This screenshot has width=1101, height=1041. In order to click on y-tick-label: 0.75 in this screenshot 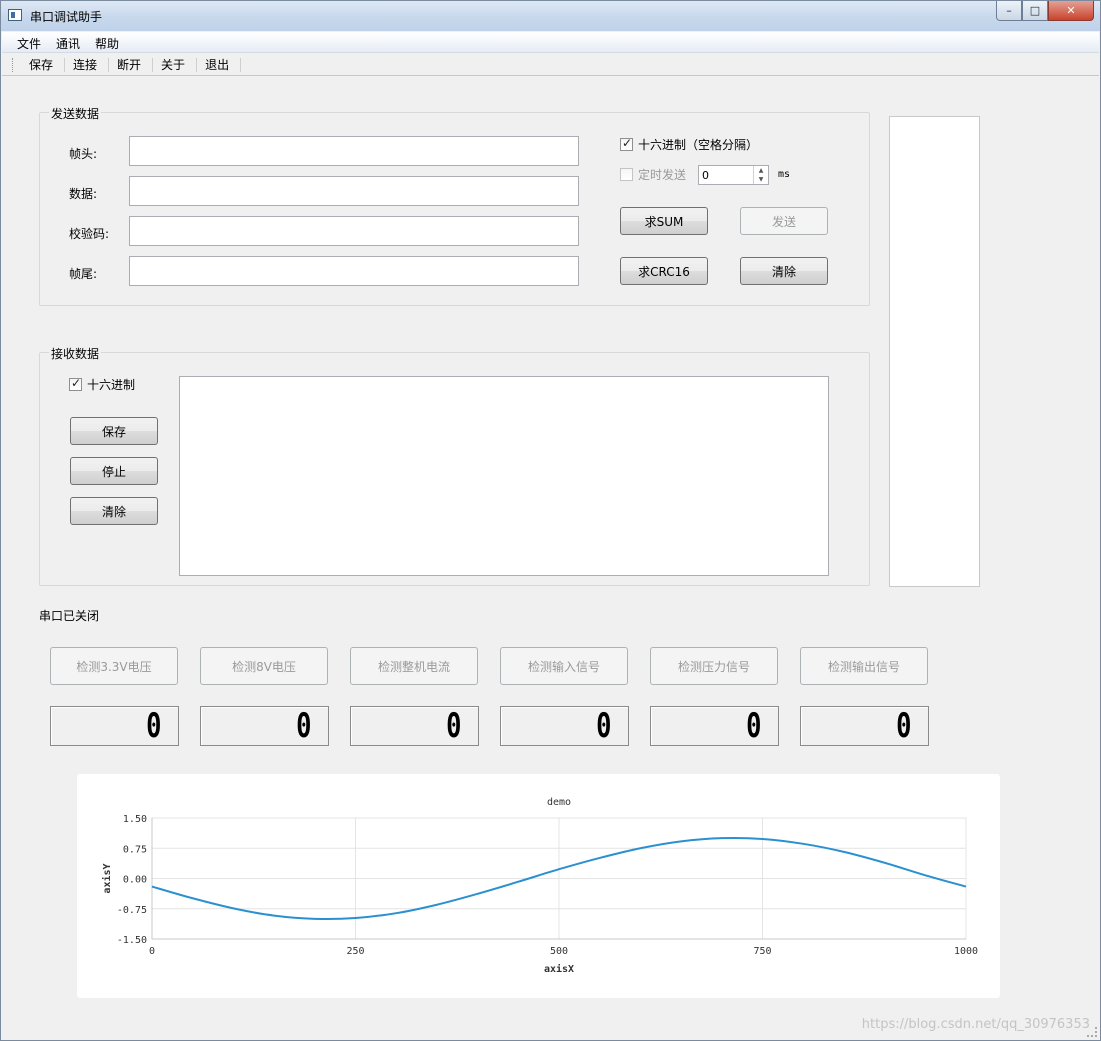, I will do `click(135, 849)`.